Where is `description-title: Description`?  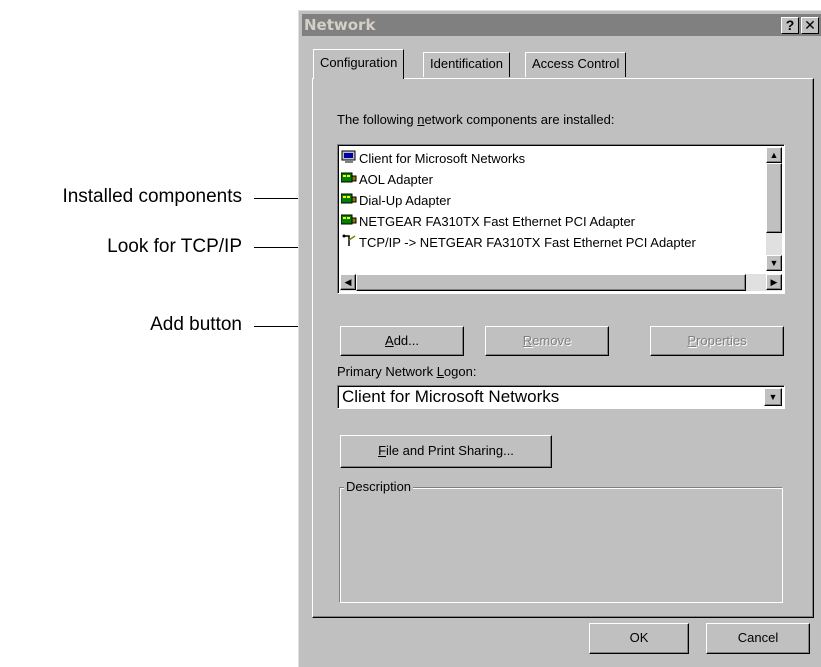
description-title: Description is located at coordinates (379, 487).